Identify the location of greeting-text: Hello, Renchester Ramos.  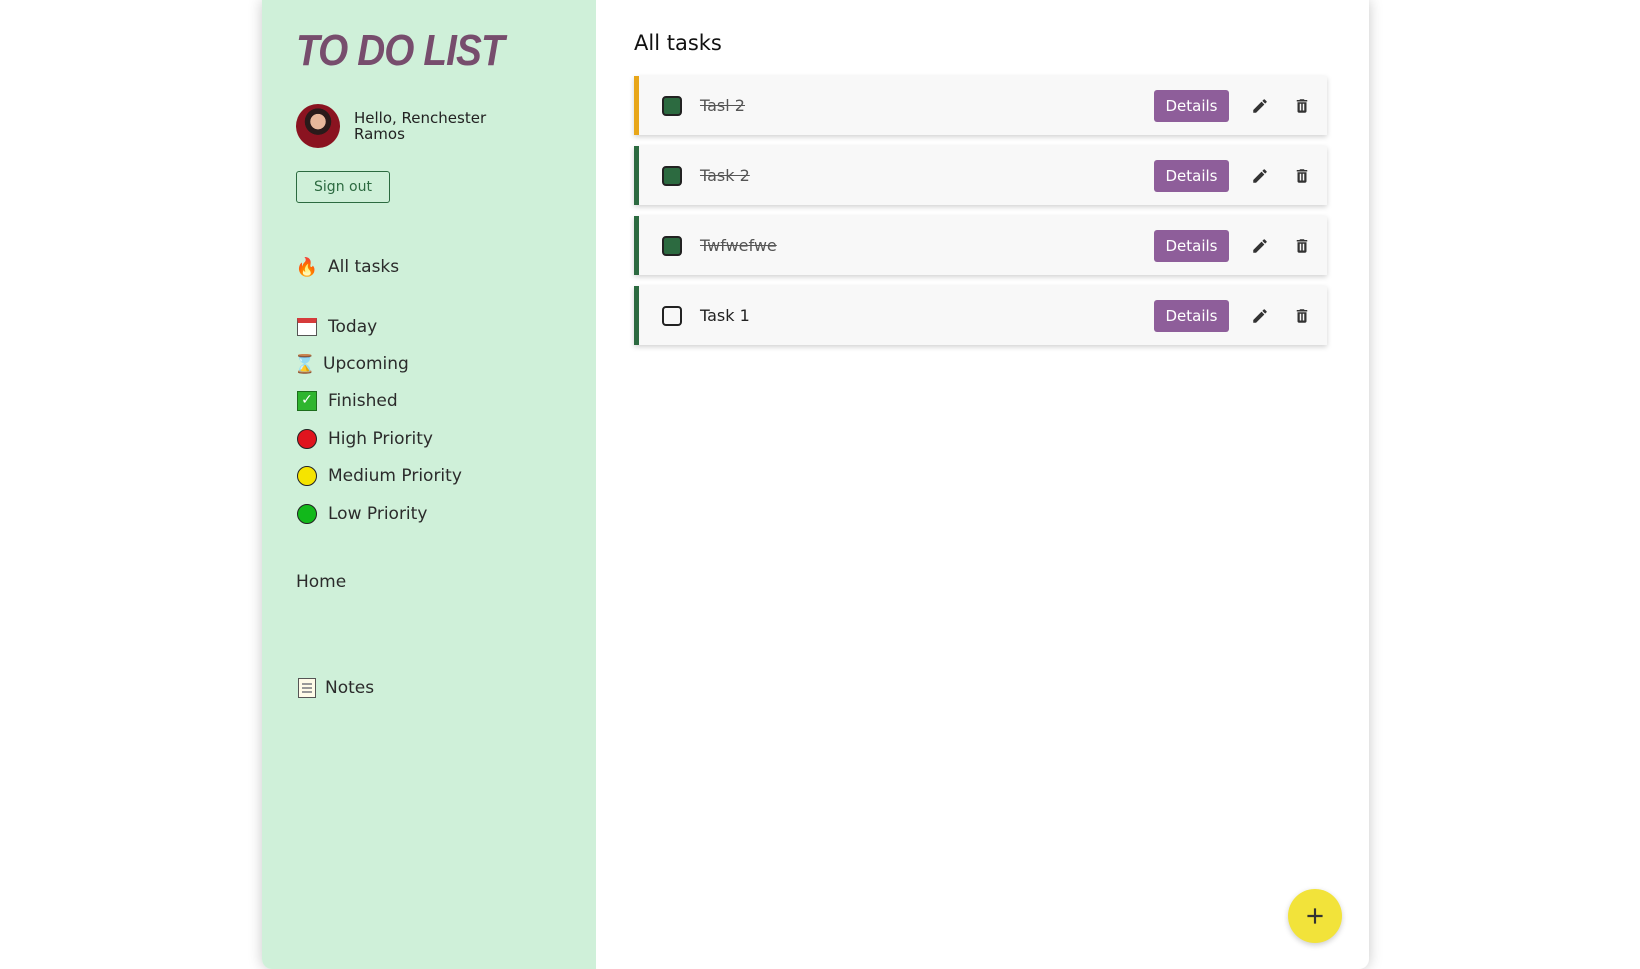
(420, 126).